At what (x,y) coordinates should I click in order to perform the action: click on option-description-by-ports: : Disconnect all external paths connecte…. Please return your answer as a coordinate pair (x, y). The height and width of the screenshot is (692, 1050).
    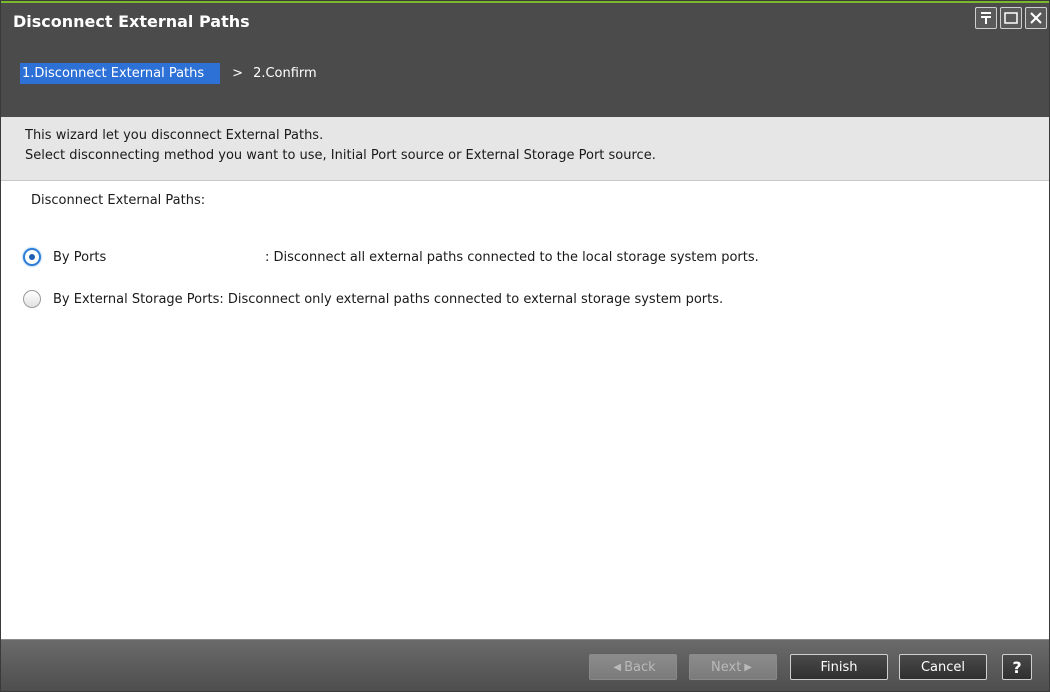
    Looking at the image, I should click on (512, 257).